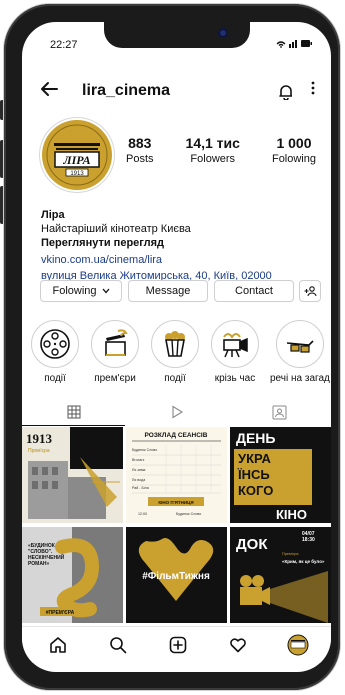 The height and width of the screenshot is (695, 345). What do you see at coordinates (213, 159) in the screenshot?
I see `stat-followers-label: Folowers` at bounding box center [213, 159].